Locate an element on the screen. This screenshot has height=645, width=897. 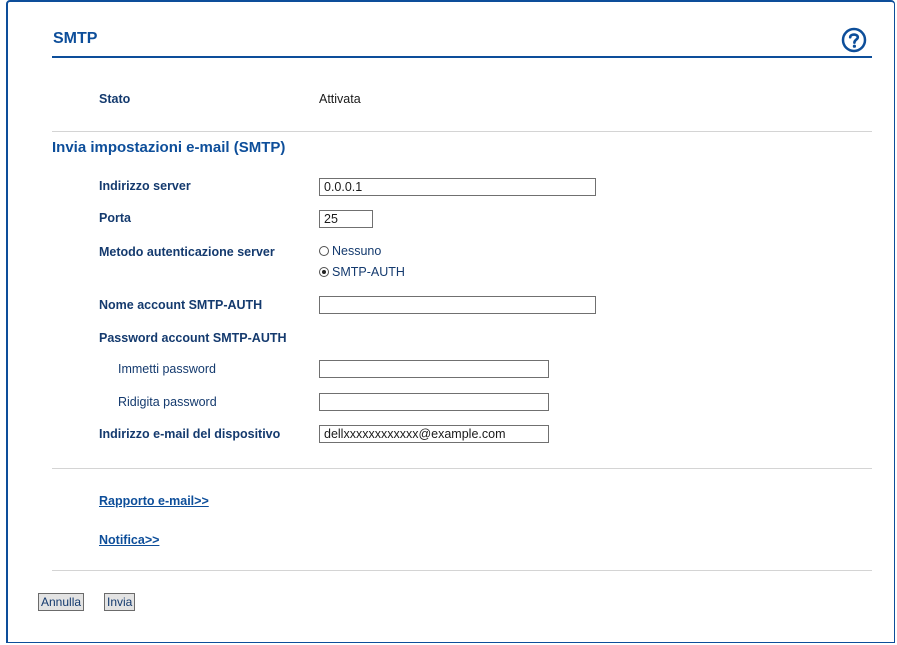
section-divider is located at coordinates (462, 131).